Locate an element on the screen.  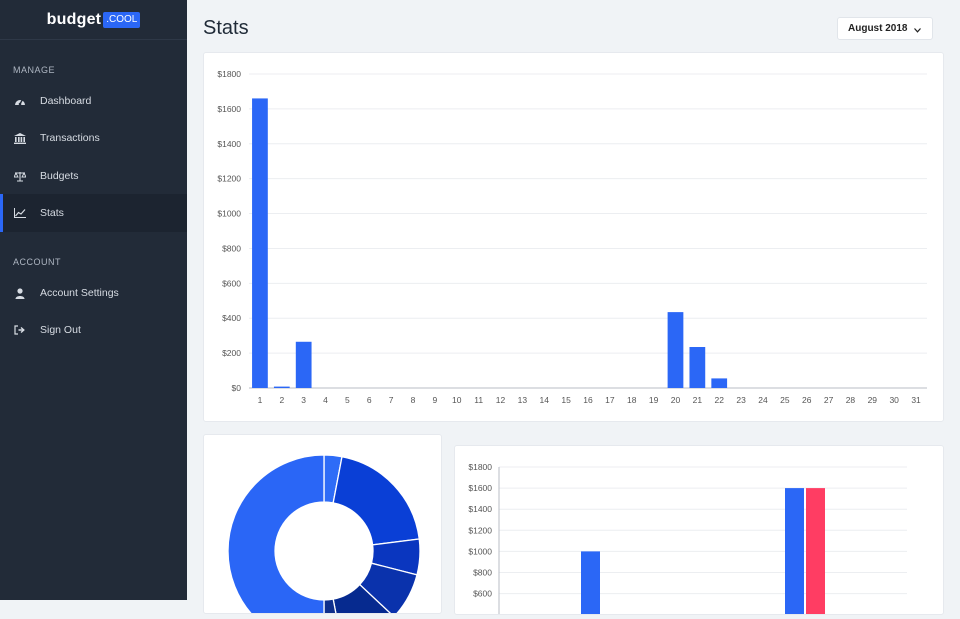
user-icon is located at coordinates (20, 293).